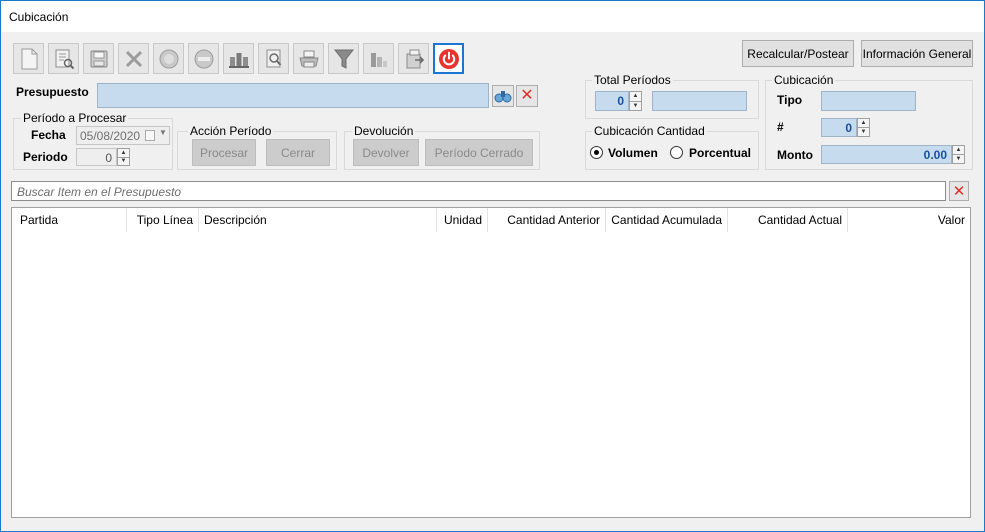 This screenshot has width=985, height=532. I want to click on column-header-descripcion: Descripción, so click(318, 220).